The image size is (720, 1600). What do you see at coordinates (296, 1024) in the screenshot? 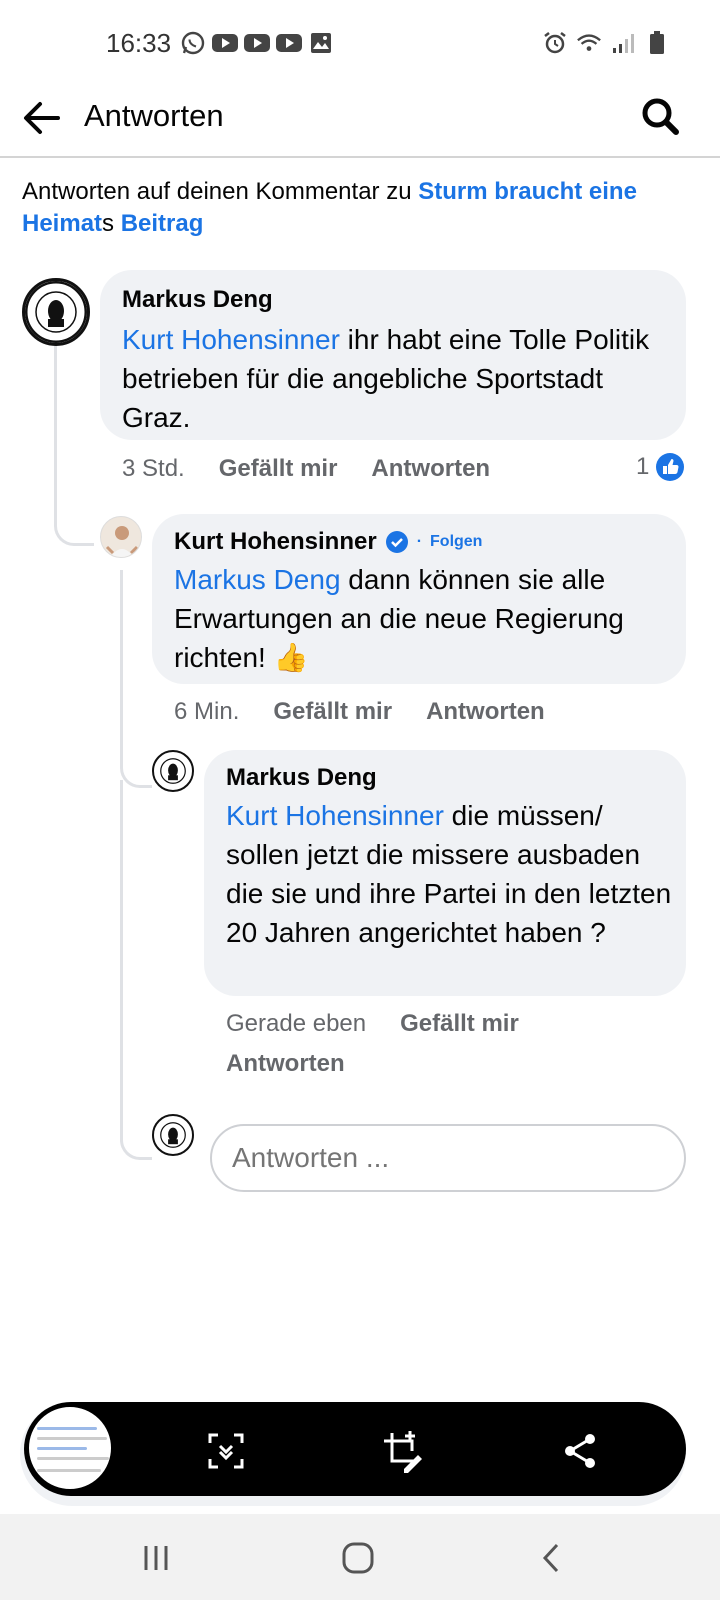
I see `comment-time: Gerade eben` at bounding box center [296, 1024].